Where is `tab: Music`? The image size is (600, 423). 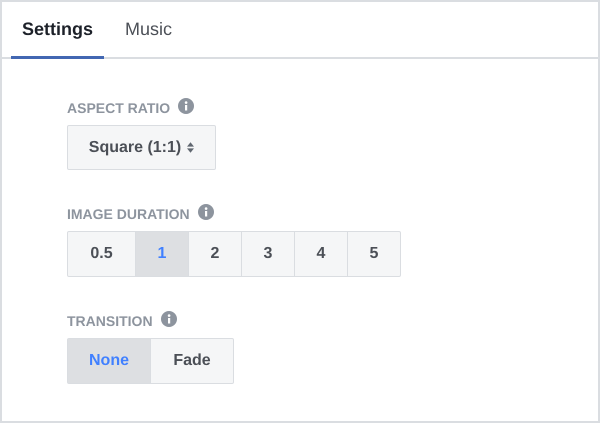 tab: Music is located at coordinates (149, 30).